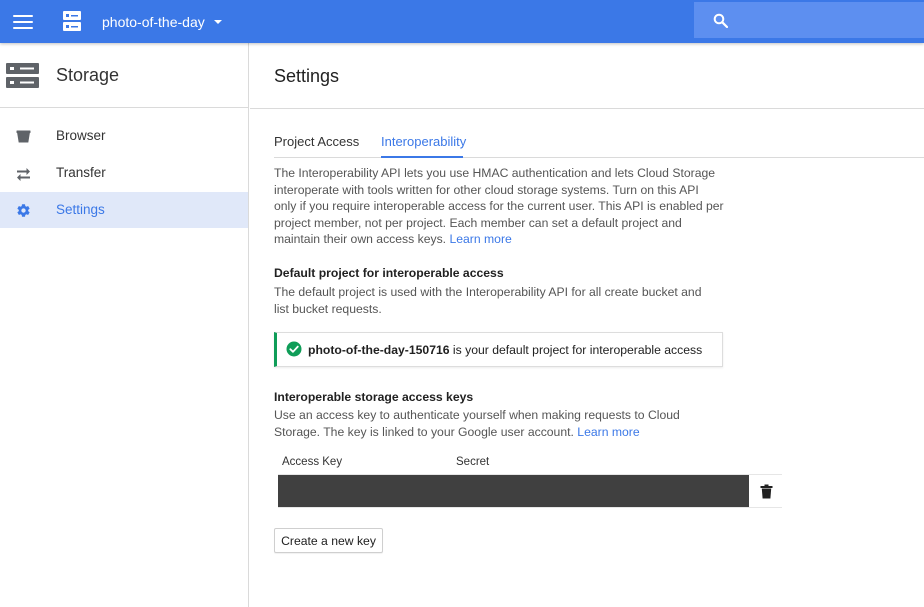 This screenshot has width=924, height=607. What do you see at coordinates (88, 75) in the screenshot?
I see `sidebar-title: Storage` at bounding box center [88, 75].